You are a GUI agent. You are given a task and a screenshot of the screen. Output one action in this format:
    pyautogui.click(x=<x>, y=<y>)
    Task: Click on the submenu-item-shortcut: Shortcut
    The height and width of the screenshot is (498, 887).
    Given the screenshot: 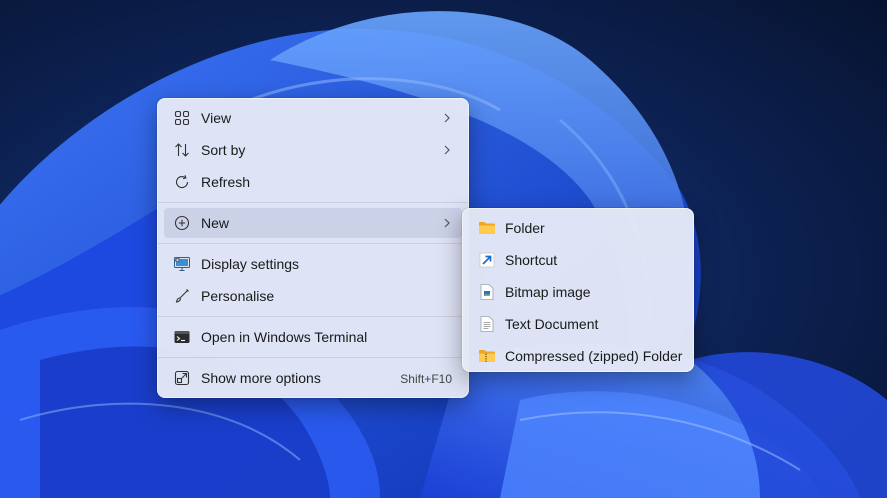 What is the action you would take?
    pyautogui.click(x=578, y=260)
    